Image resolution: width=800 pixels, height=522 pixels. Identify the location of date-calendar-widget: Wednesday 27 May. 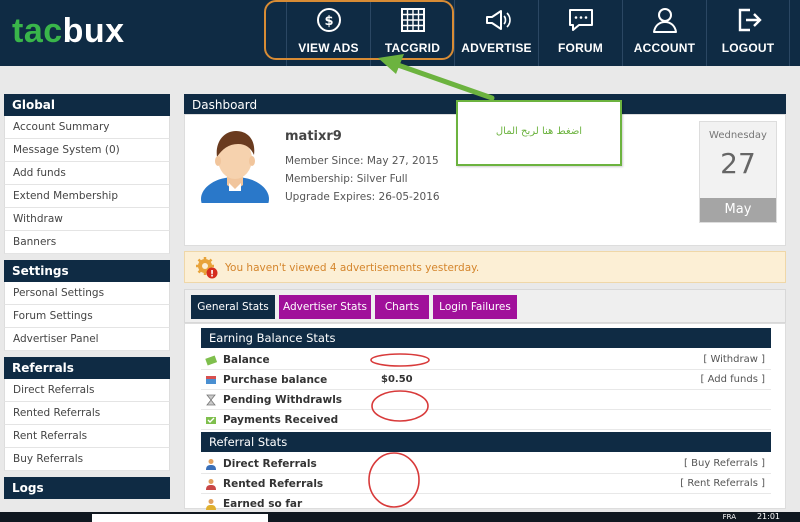
(738, 172).